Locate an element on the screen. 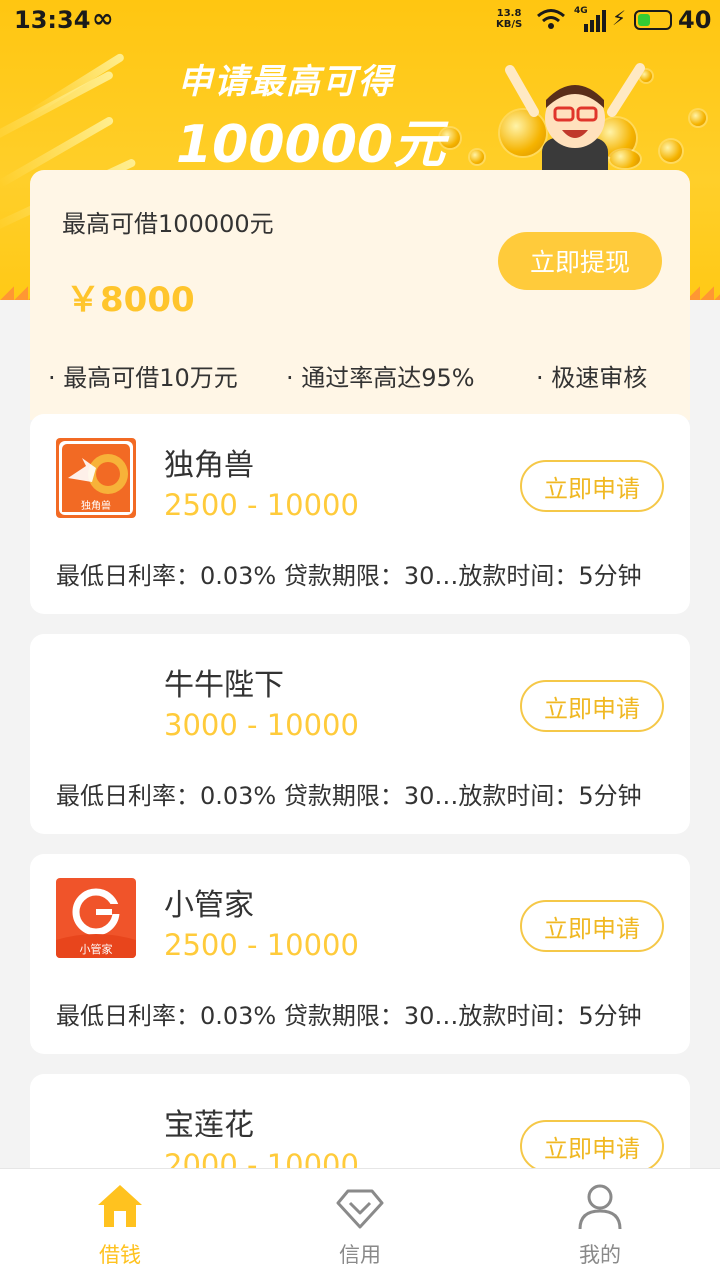  tab-label: 信用 is located at coordinates (360, 1255).